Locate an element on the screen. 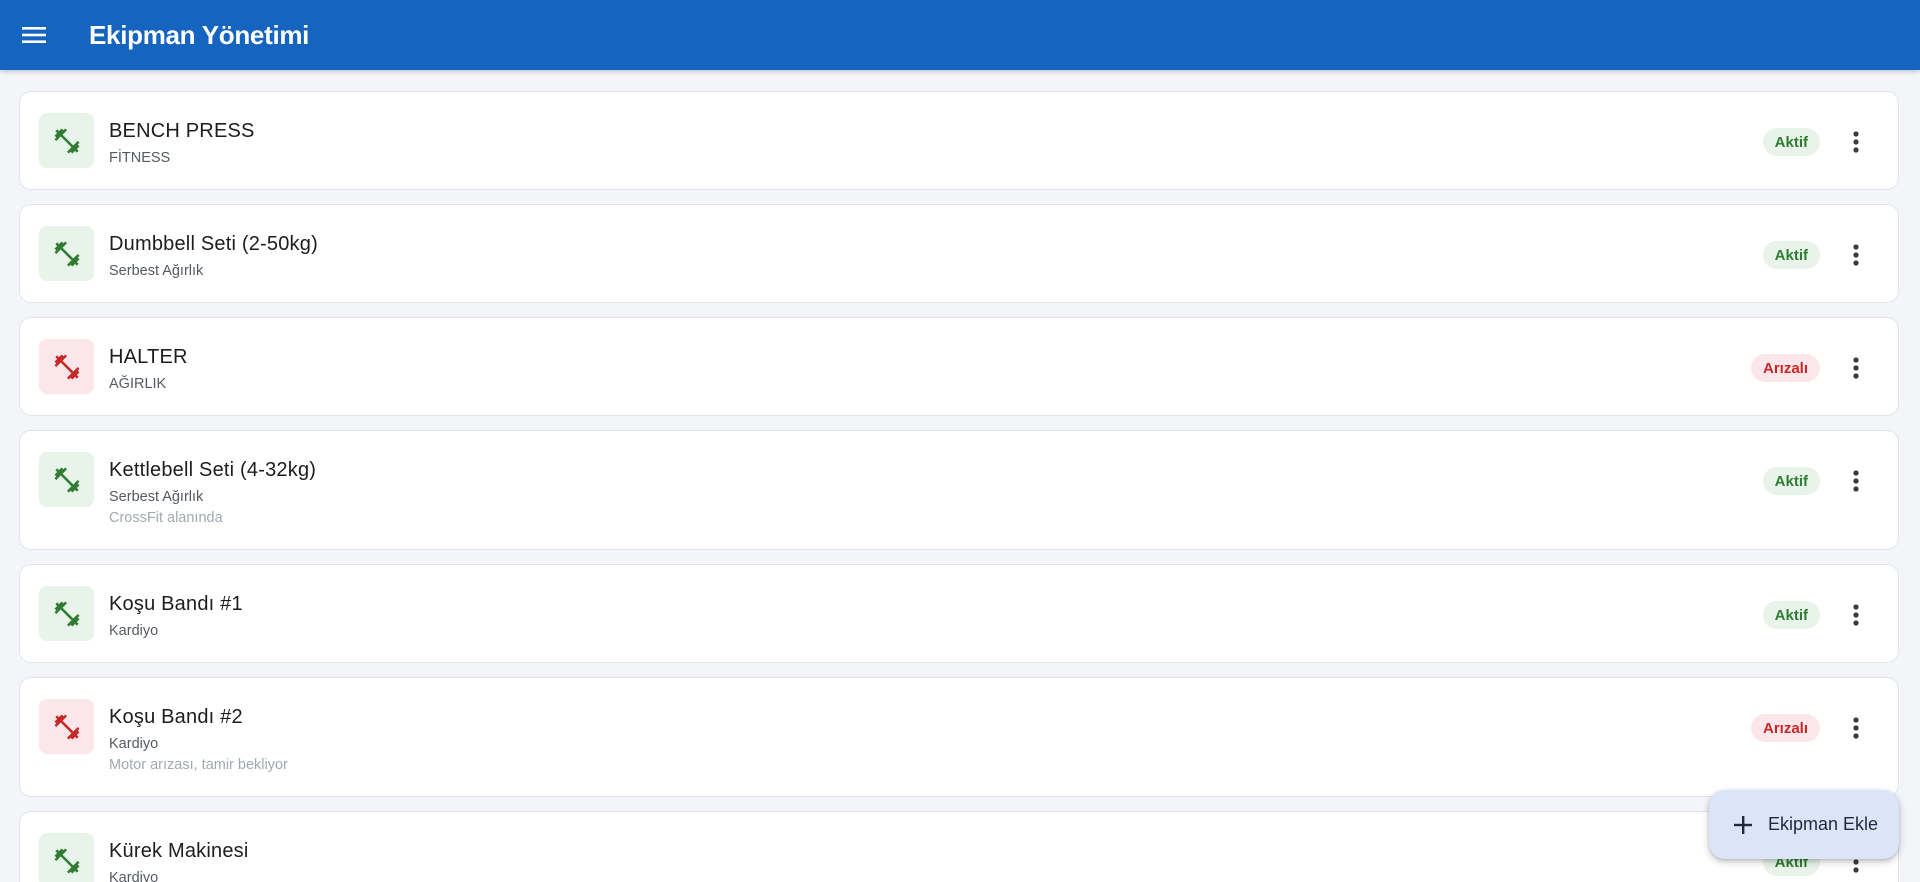 Image resolution: width=1920 pixels, height=882 pixels. menu-button is located at coordinates (34, 35).